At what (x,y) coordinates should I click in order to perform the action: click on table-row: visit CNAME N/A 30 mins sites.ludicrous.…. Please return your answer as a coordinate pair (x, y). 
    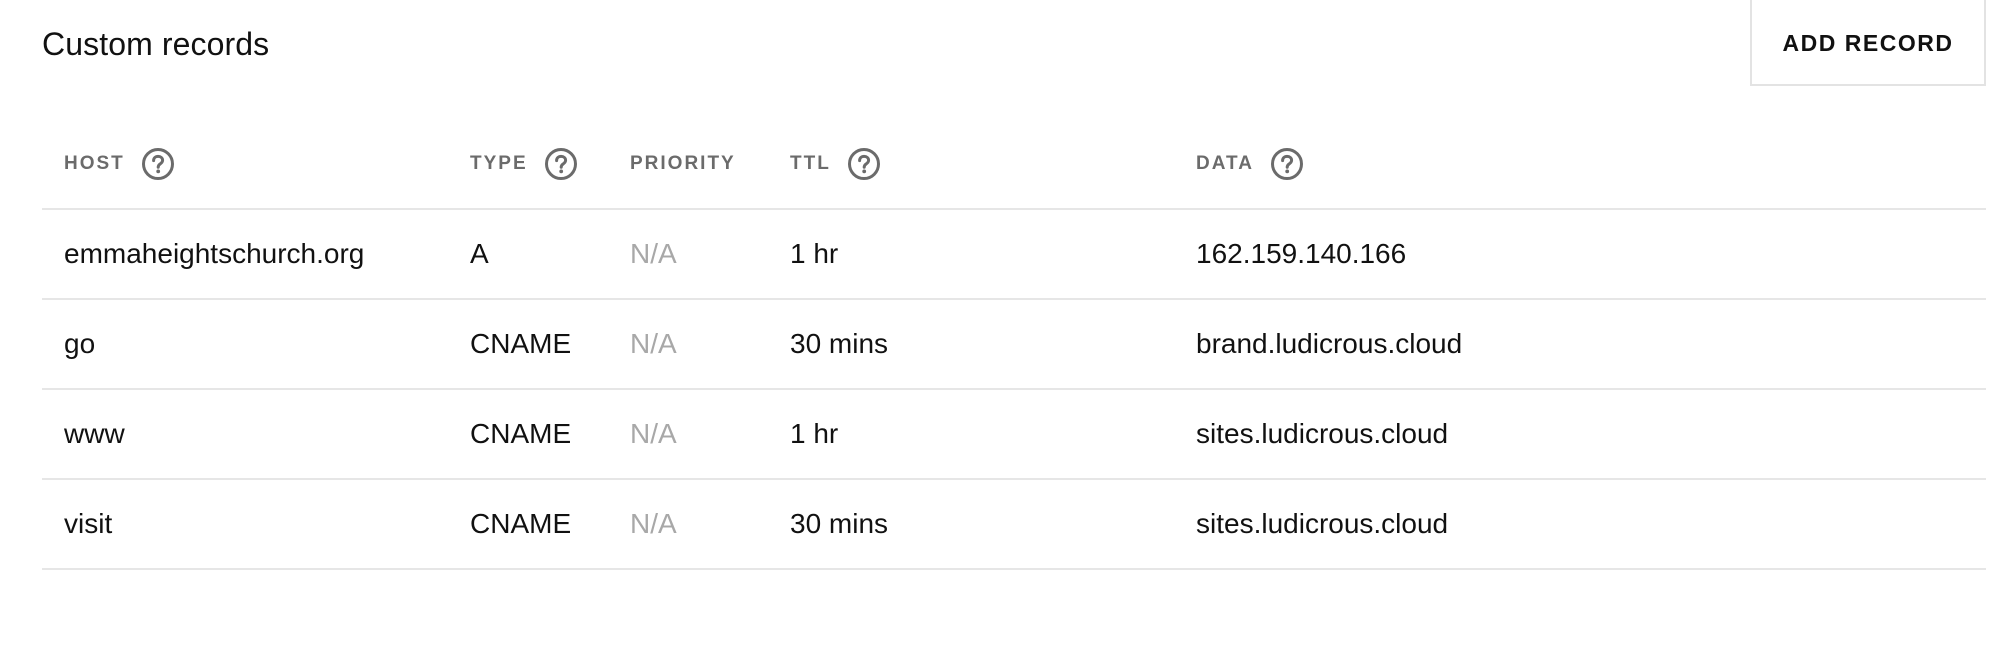
    Looking at the image, I should click on (1014, 525).